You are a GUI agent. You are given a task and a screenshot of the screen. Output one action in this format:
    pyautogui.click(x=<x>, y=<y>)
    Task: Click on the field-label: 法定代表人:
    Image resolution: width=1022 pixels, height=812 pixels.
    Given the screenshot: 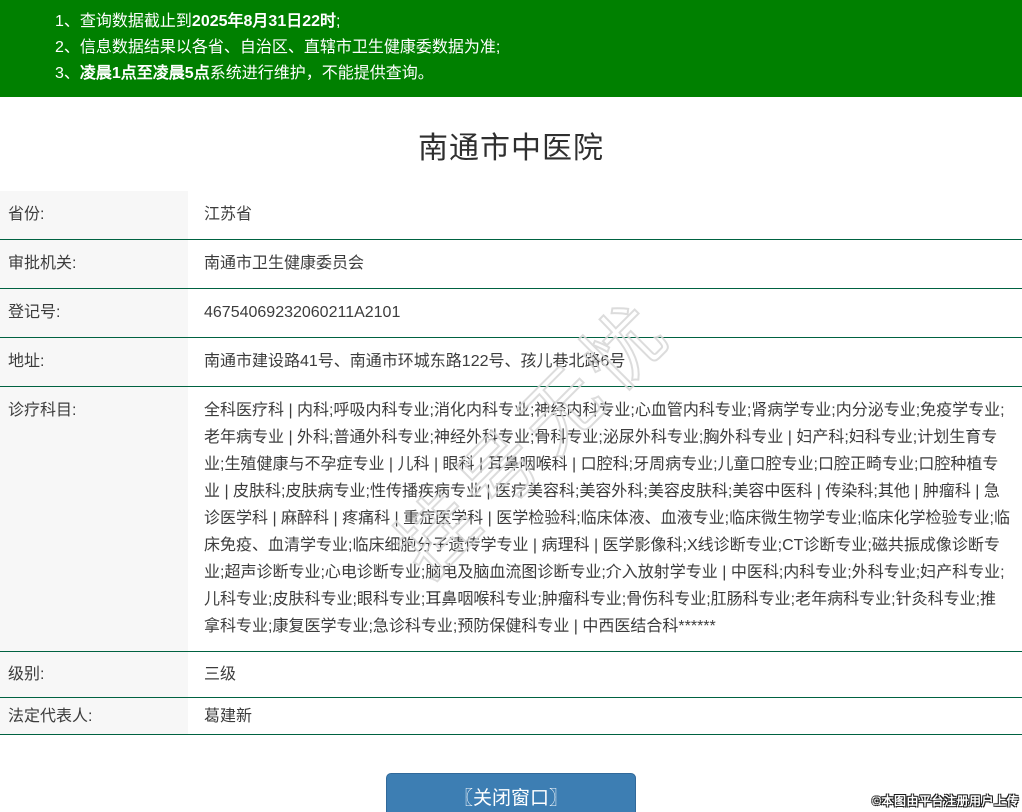 What is the action you would take?
    pyautogui.click(x=94, y=716)
    